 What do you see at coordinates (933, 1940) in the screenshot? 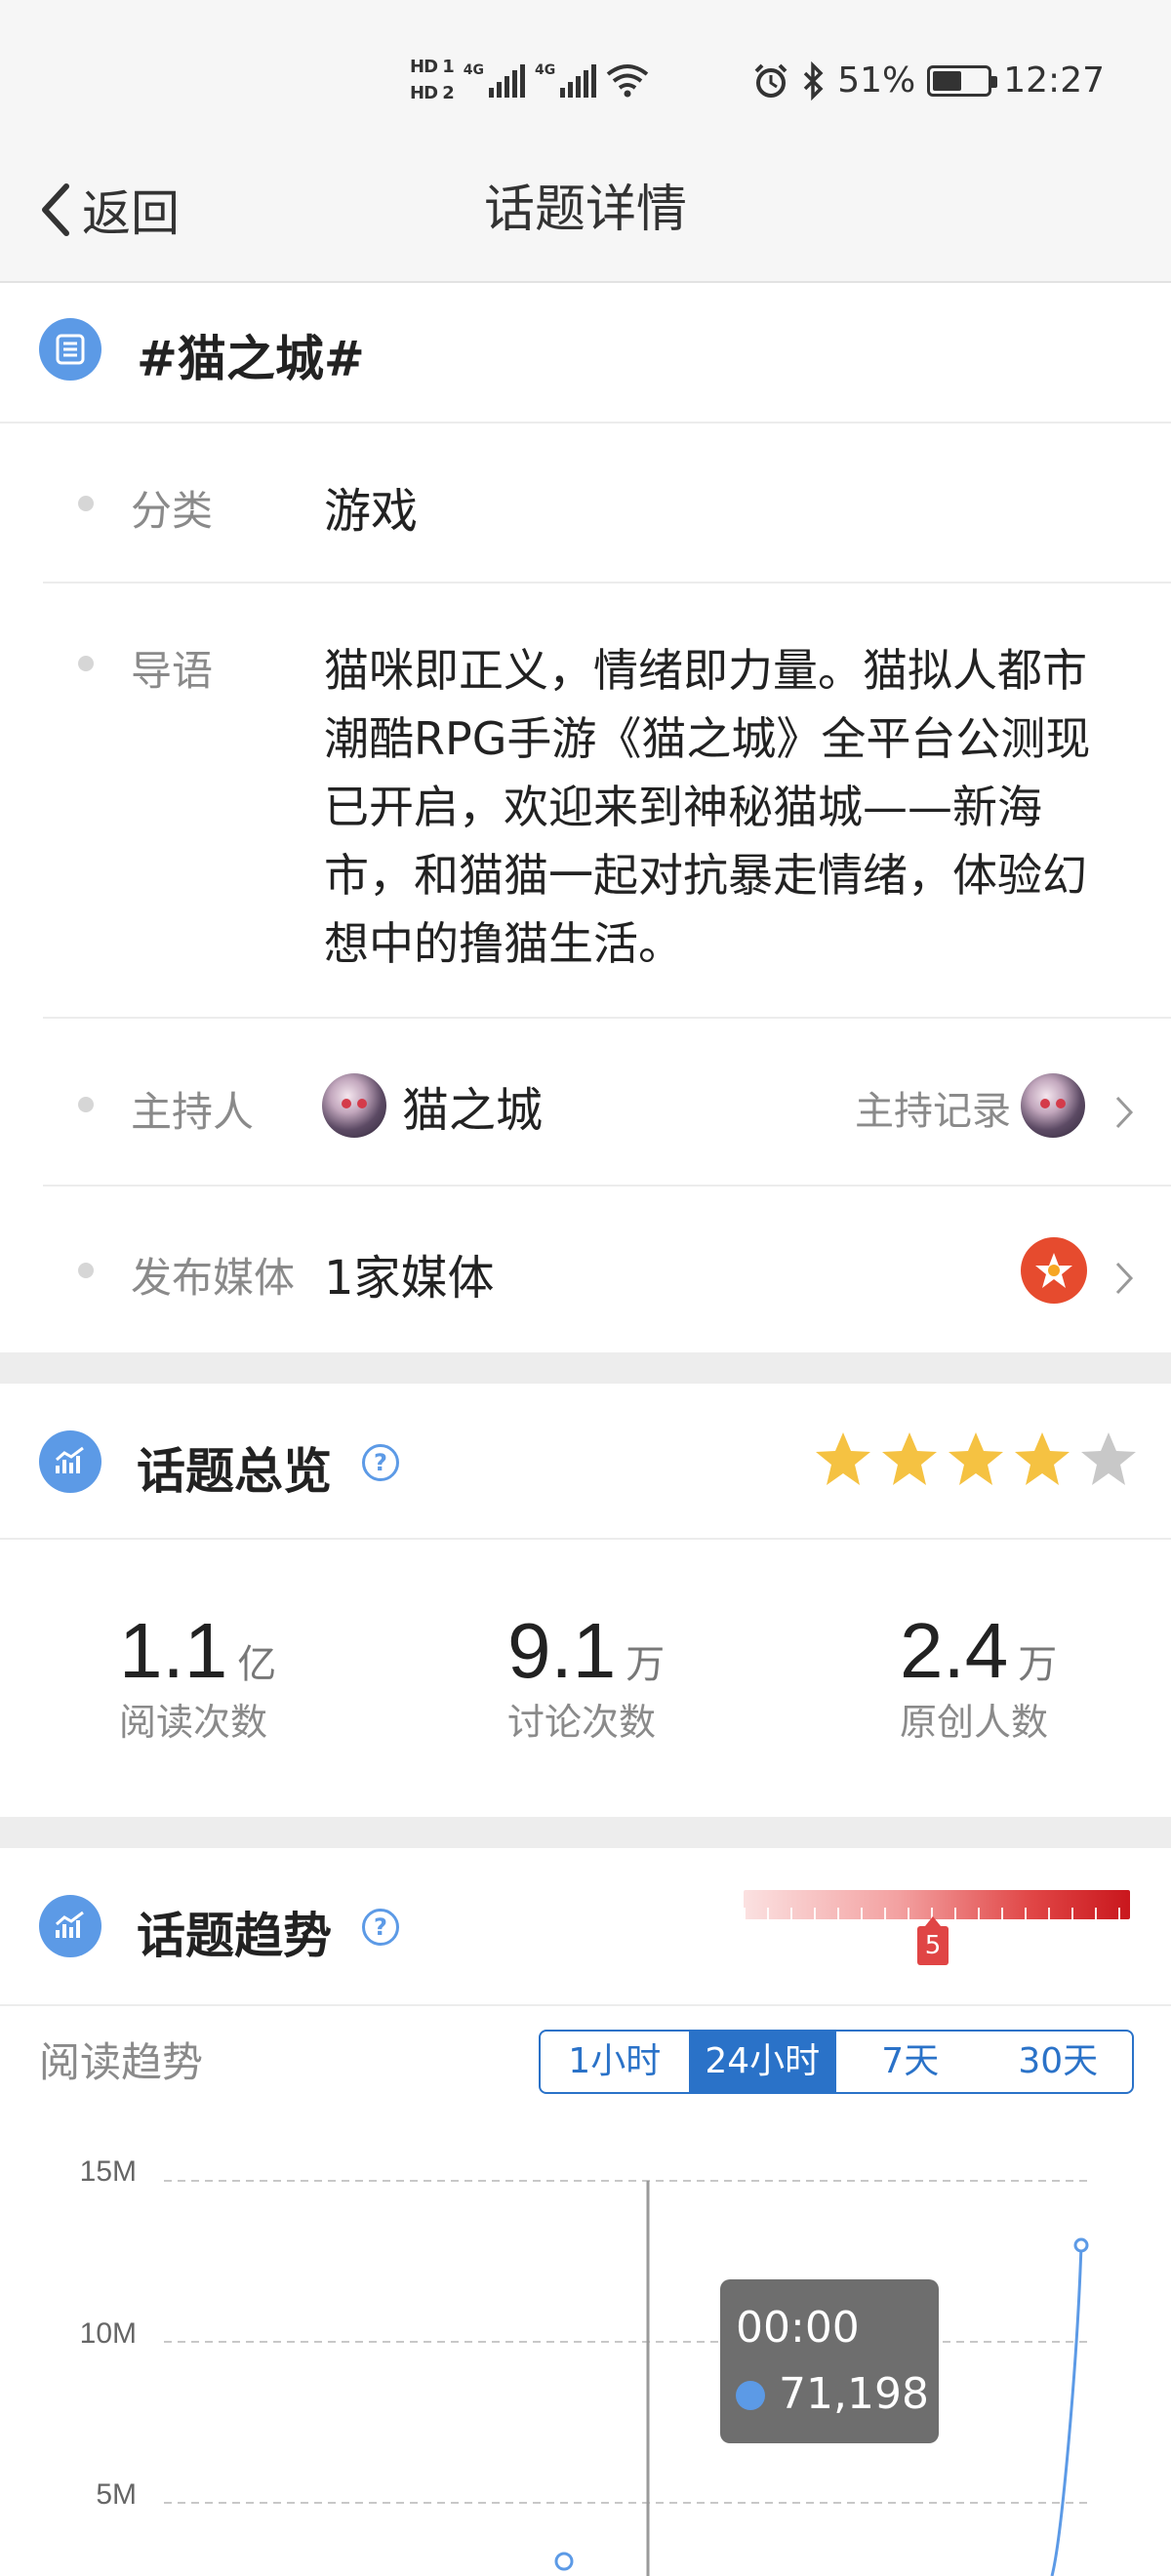
I see `heat-level-marker: 5` at bounding box center [933, 1940].